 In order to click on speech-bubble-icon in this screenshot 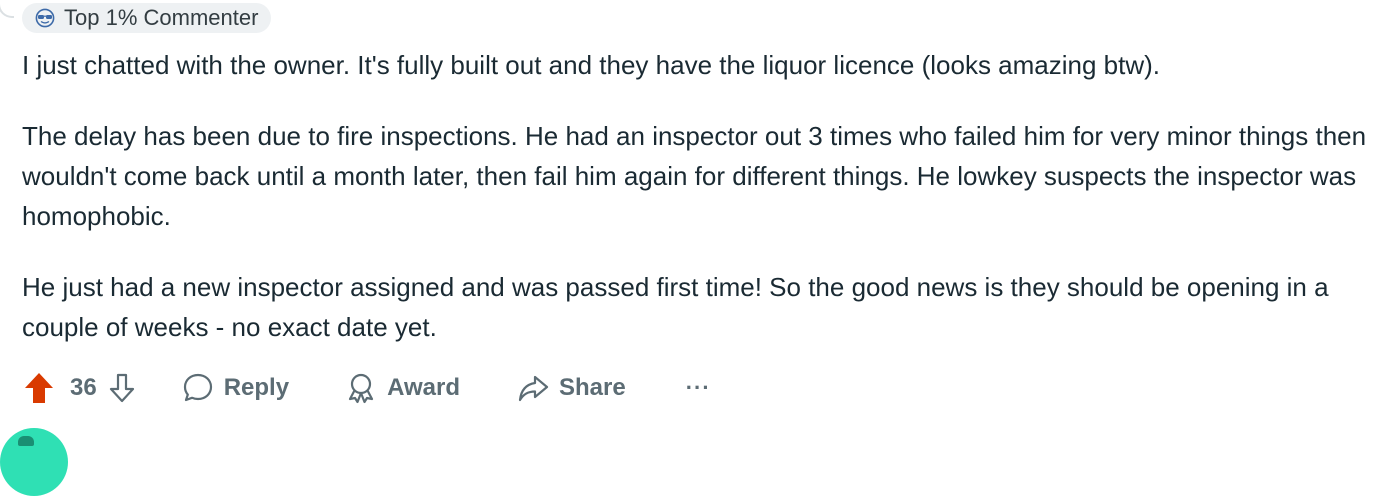, I will do `click(198, 388)`.